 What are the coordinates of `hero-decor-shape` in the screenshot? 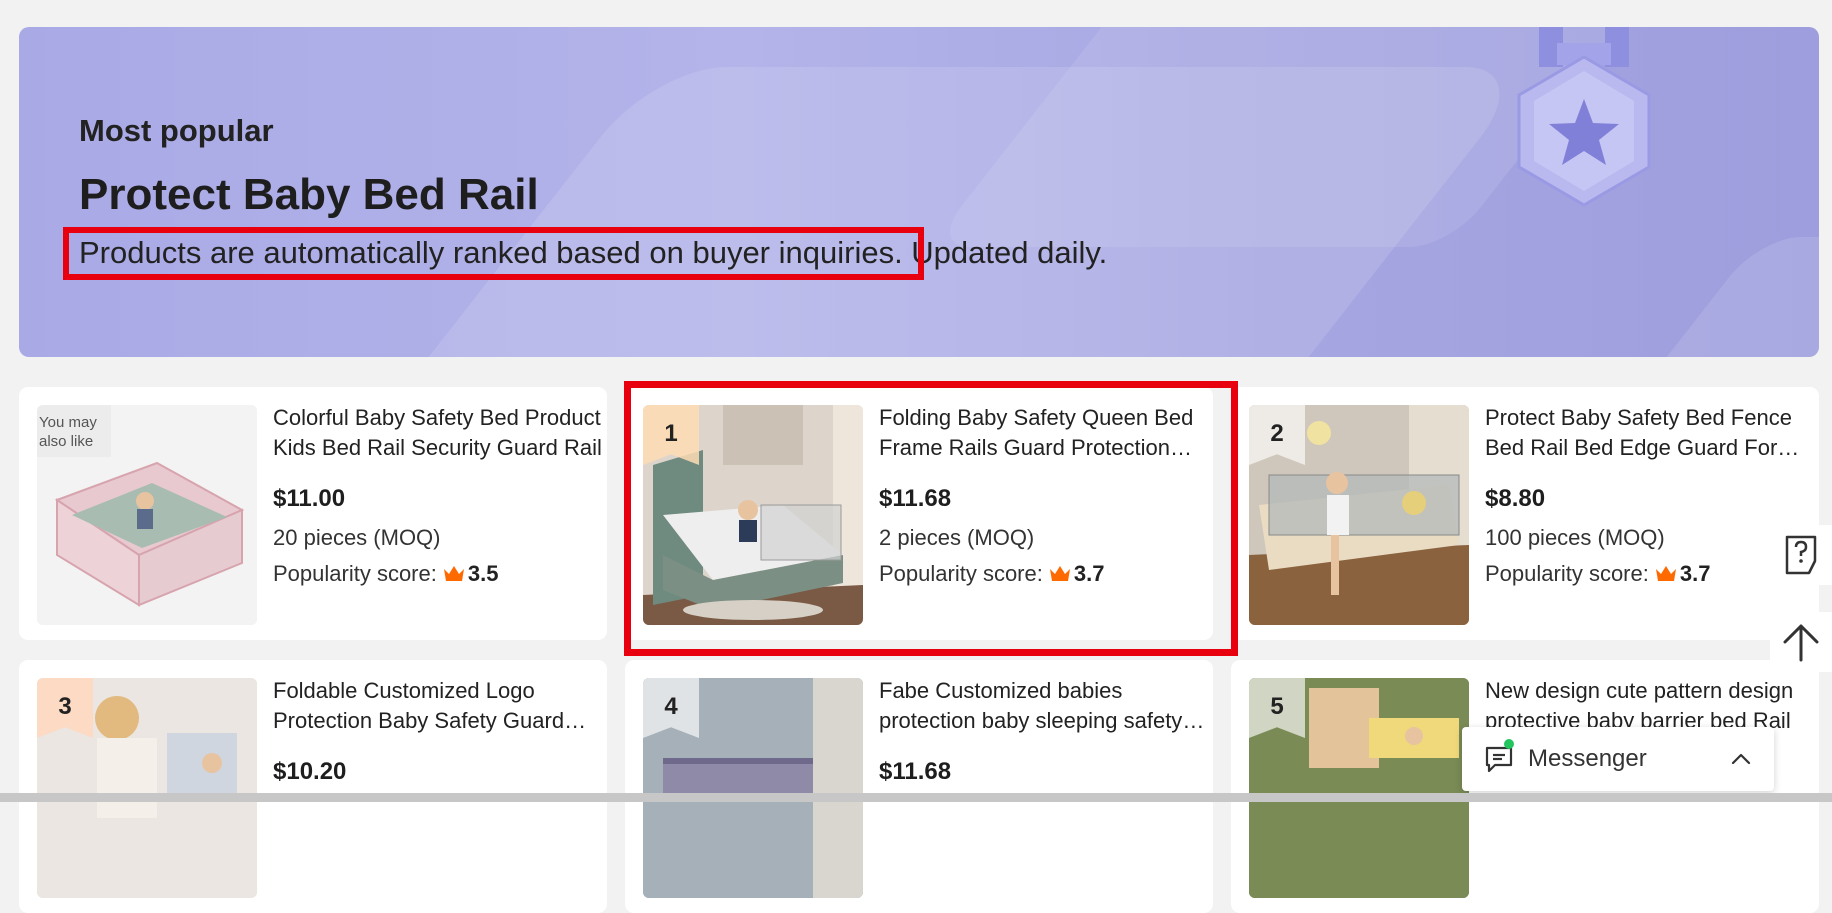 It's located at (1688, 297).